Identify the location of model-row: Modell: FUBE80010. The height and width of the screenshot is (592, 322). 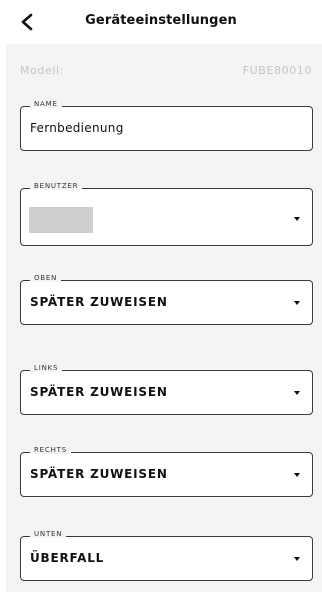
(166, 72).